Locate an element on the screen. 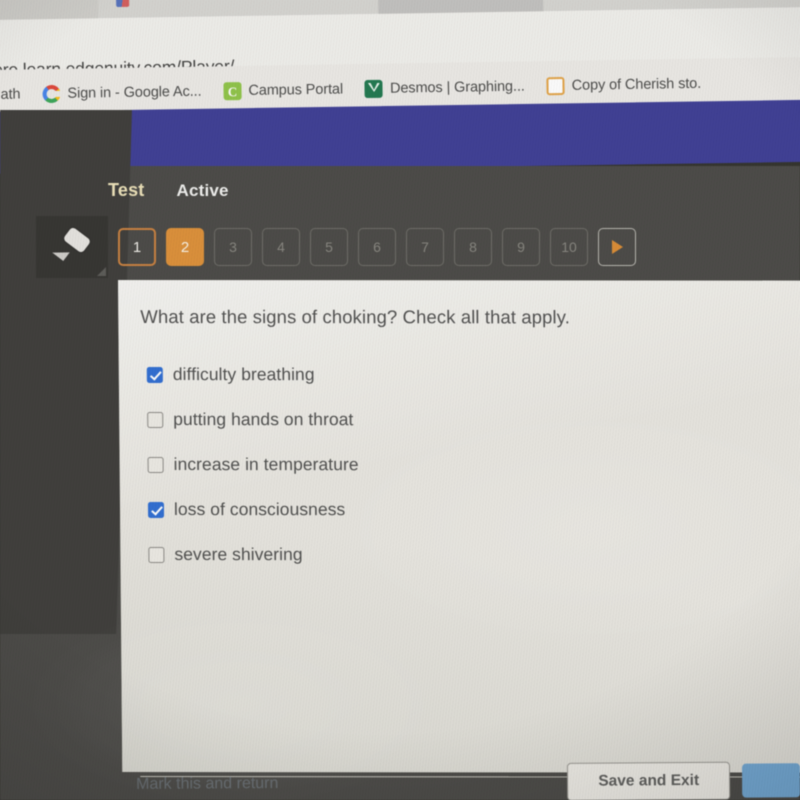 The image size is (800, 800). option-label: difficulty breathing is located at coordinates (243, 374).